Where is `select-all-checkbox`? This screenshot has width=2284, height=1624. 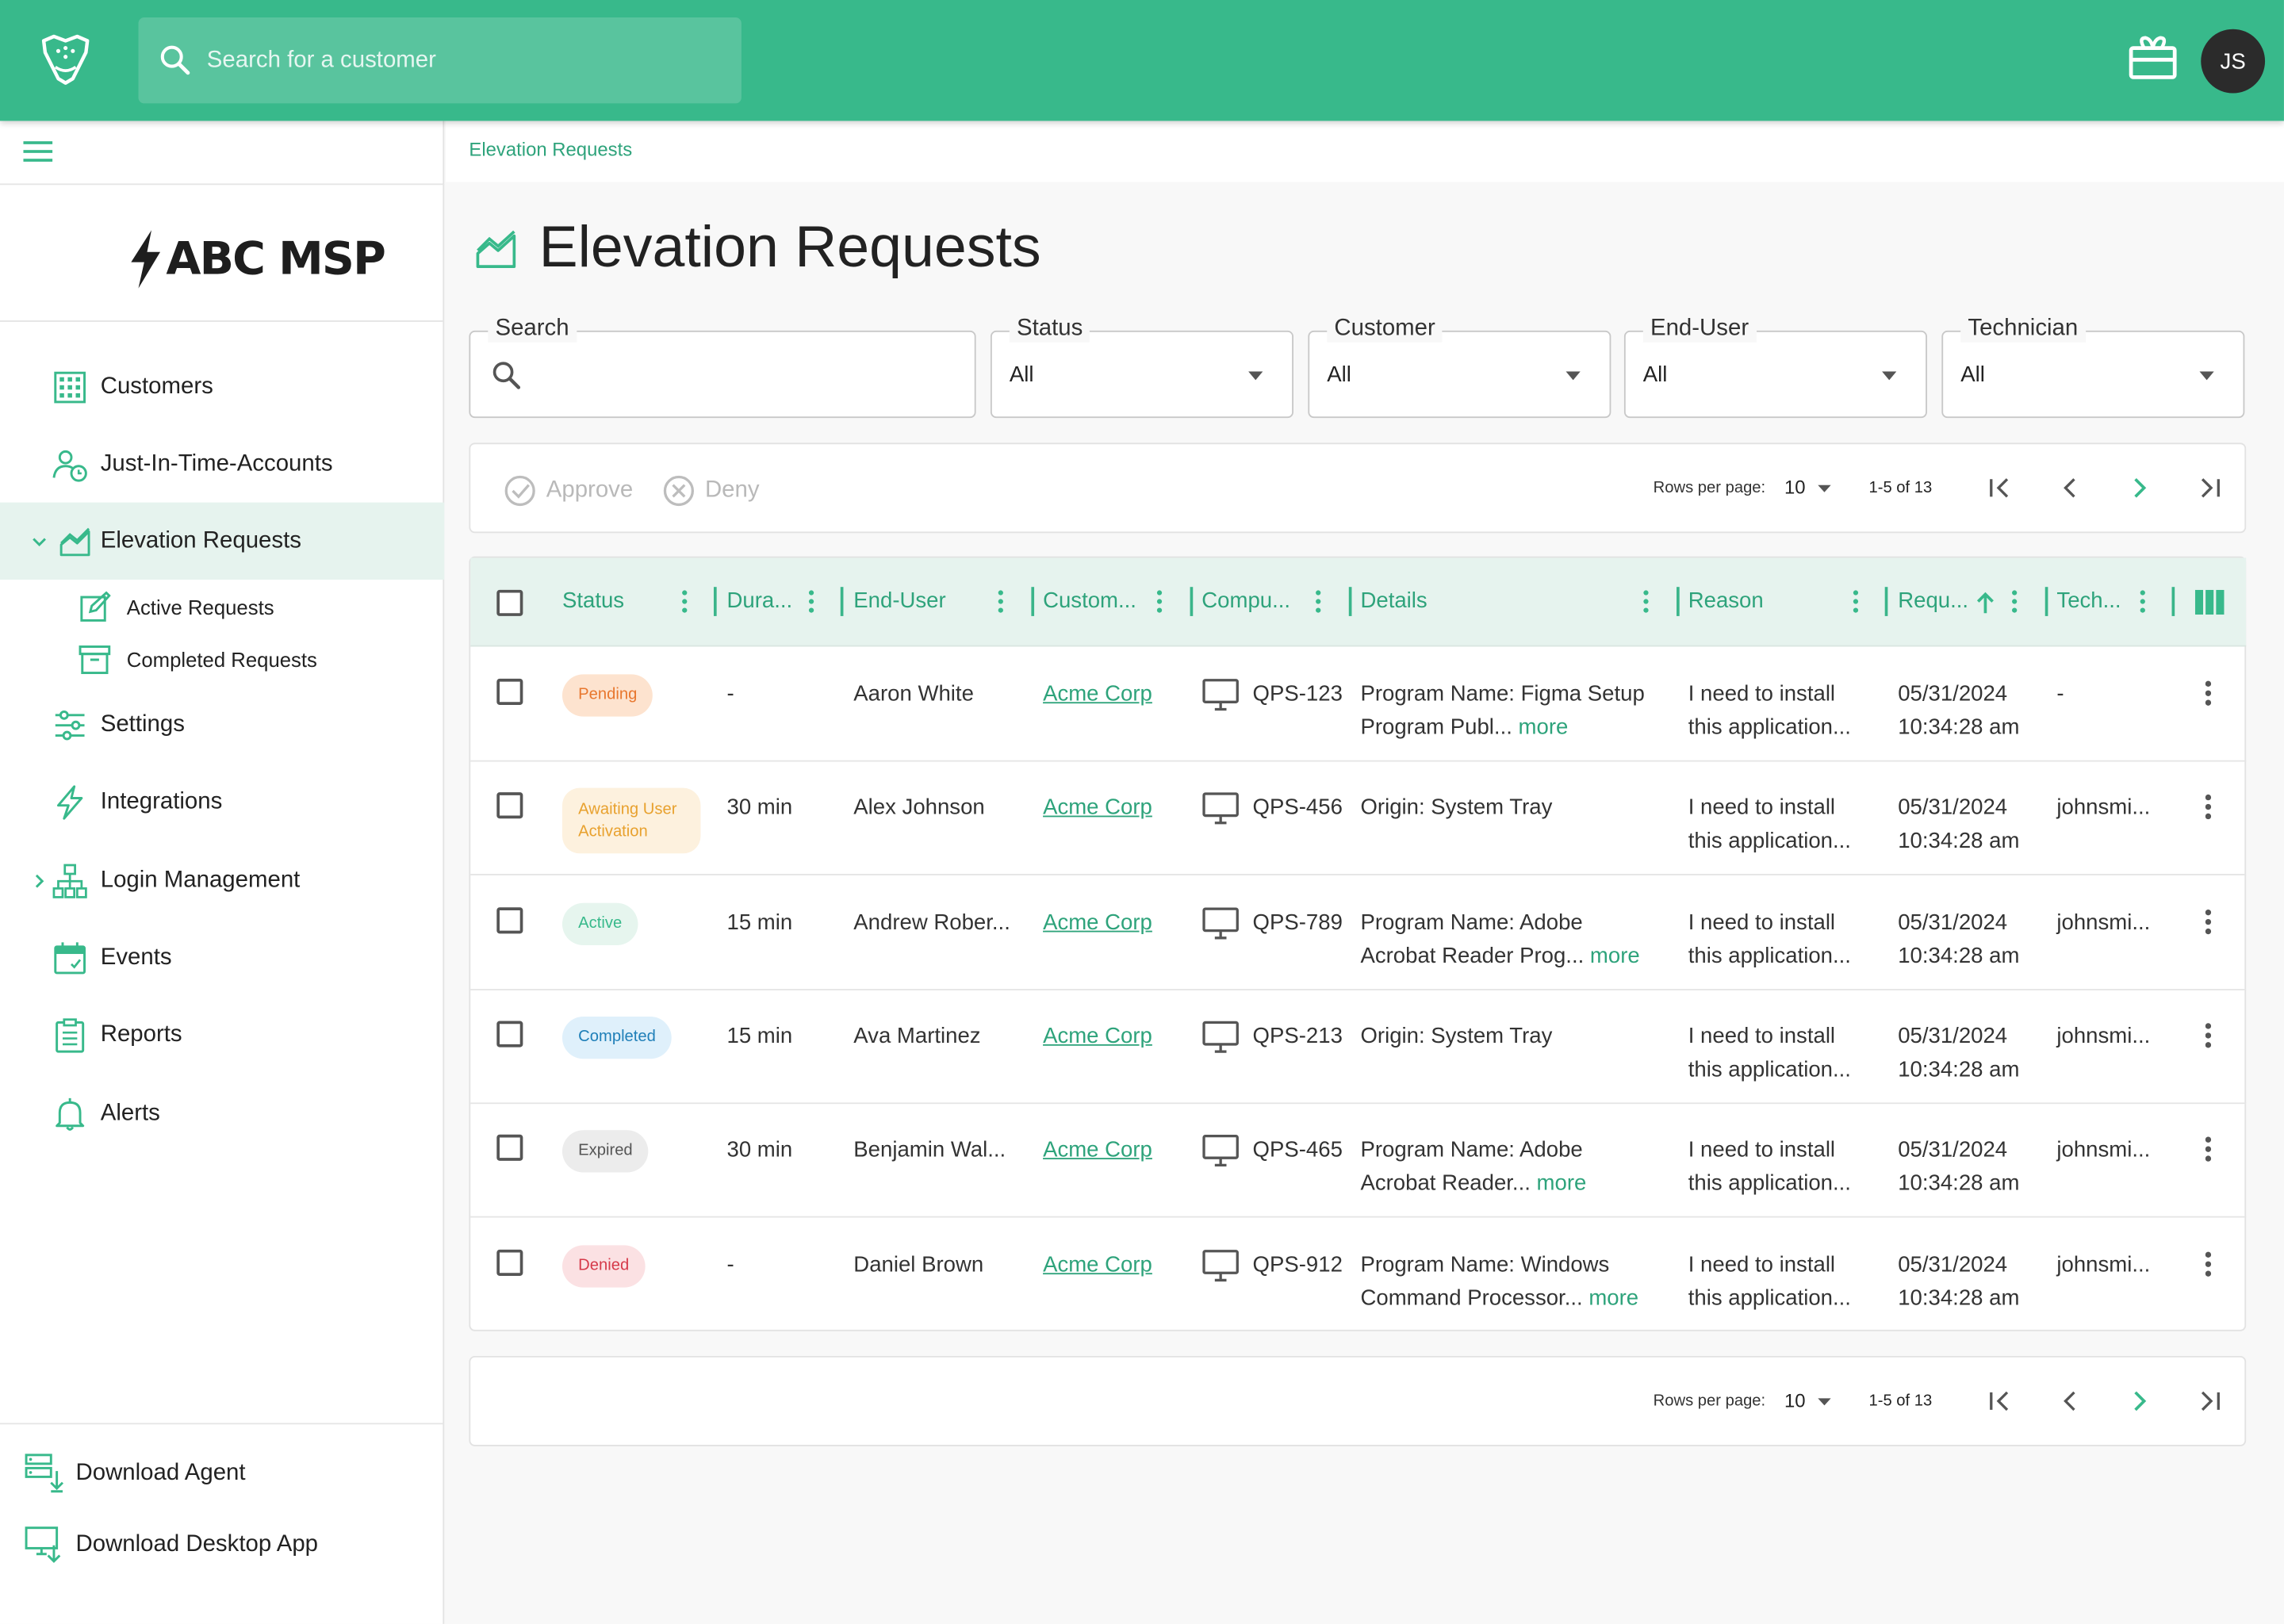 select-all-checkbox is located at coordinates (509, 602).